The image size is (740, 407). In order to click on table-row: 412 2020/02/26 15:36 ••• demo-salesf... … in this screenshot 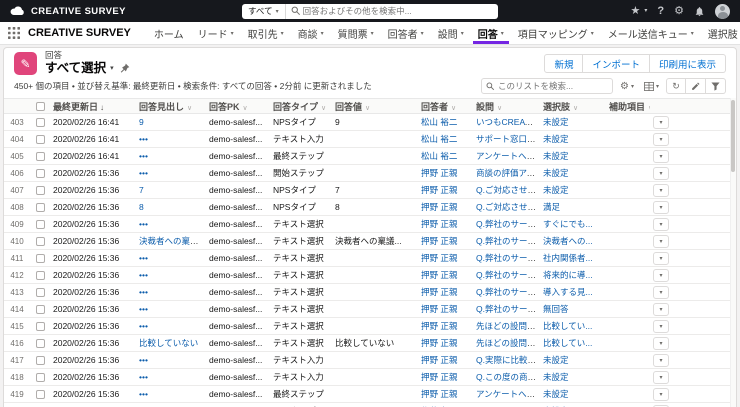, I will do `click(370, 275)`.